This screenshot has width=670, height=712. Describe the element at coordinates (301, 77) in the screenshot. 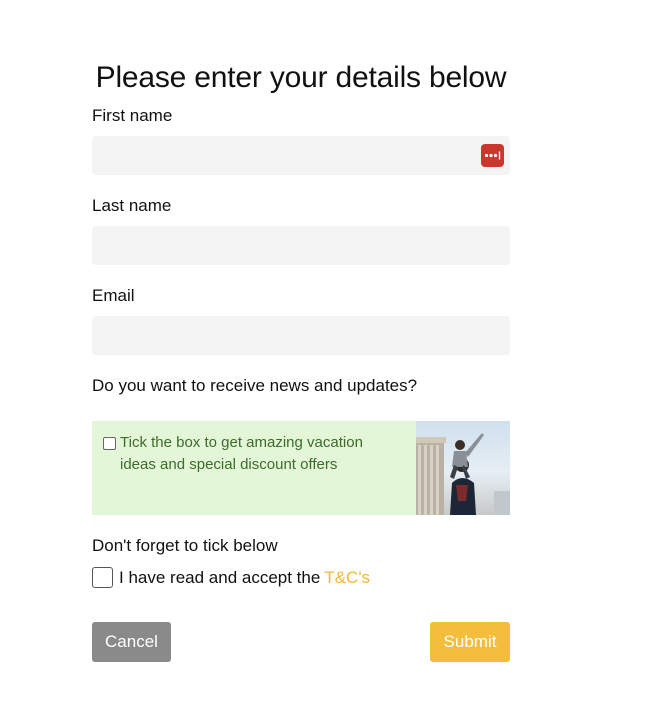

I see `page-title: Please enter your details below` at that location.